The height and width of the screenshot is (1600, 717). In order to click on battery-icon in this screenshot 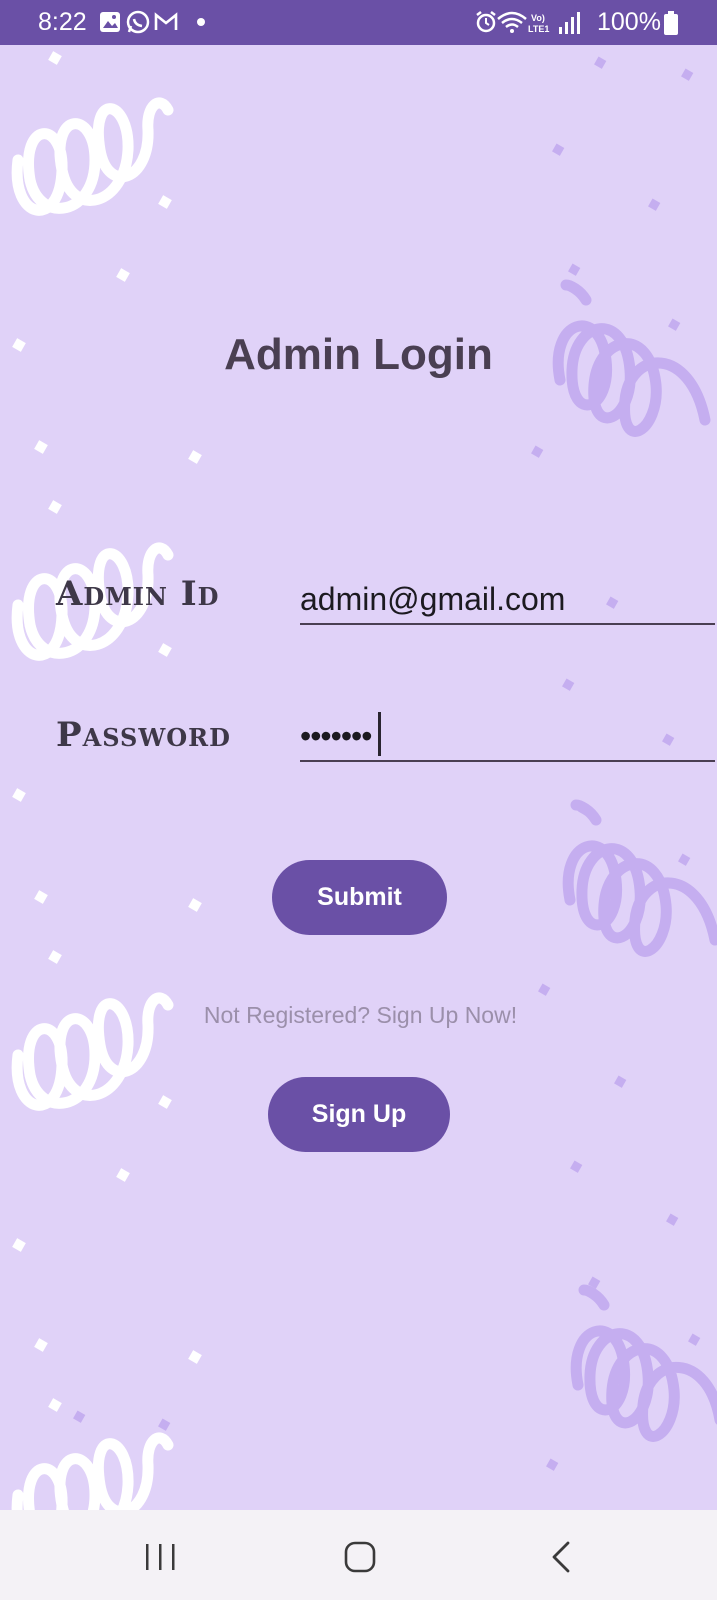, I will do `click(671, 23)`.